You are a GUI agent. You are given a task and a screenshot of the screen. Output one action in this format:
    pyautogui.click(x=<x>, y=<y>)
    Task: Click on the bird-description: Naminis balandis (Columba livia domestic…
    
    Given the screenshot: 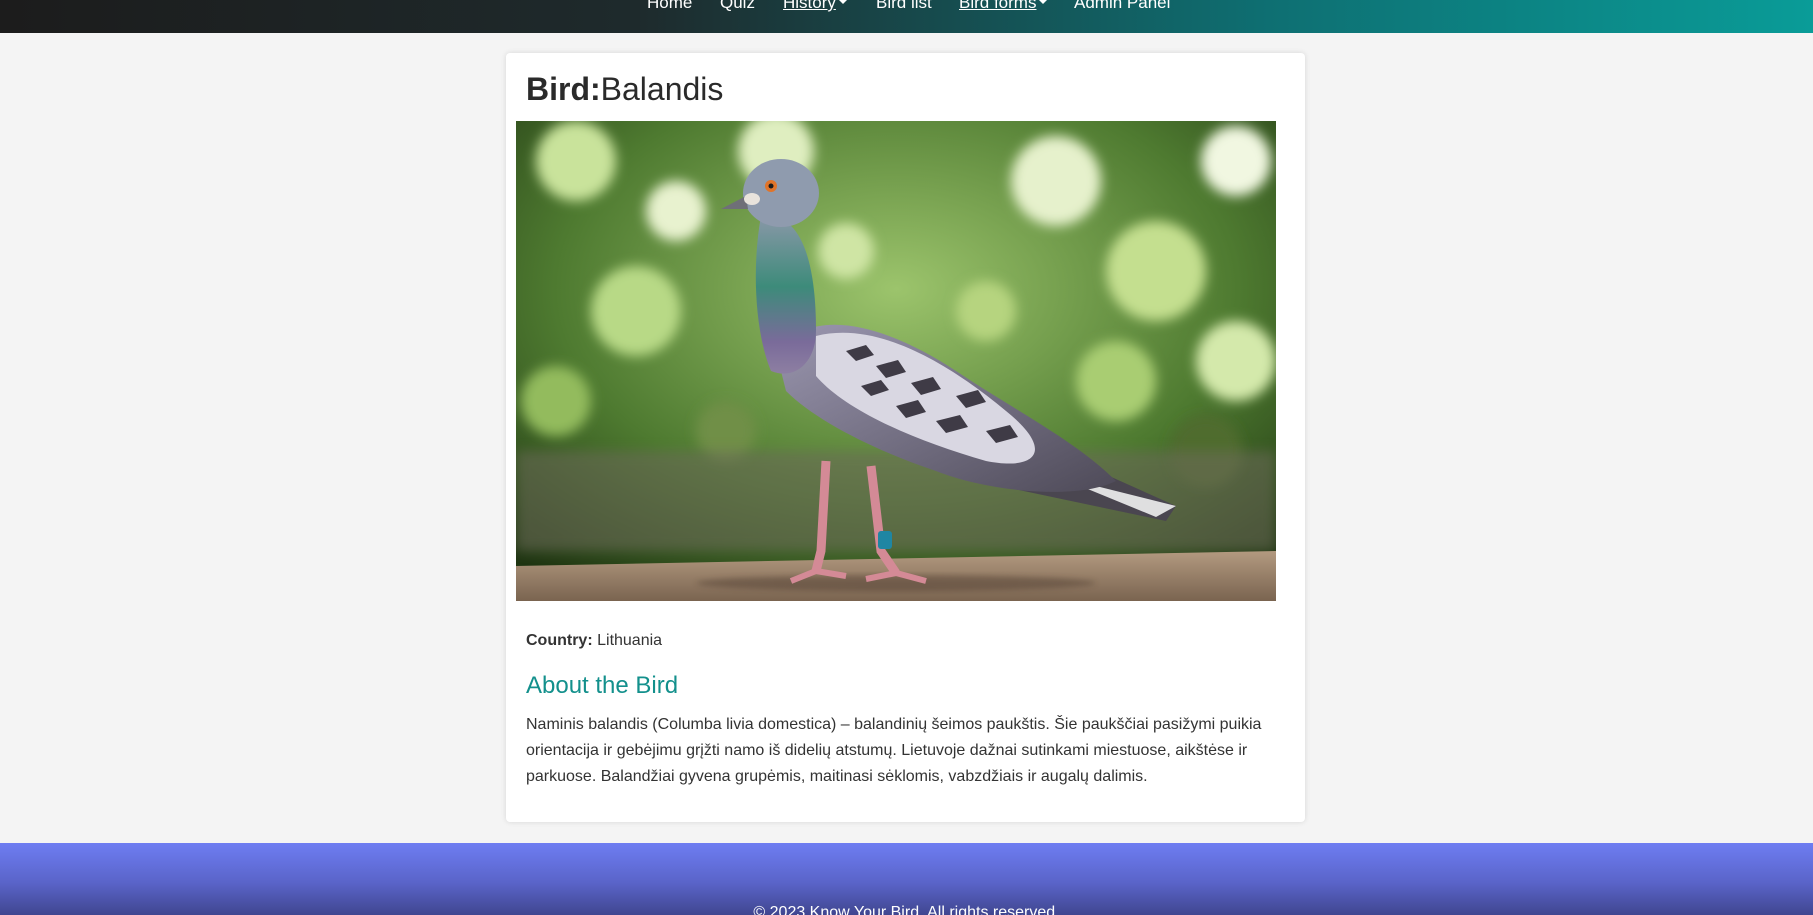 What is the action you would take?
    pyautogui.click(x=894, y=750)
    